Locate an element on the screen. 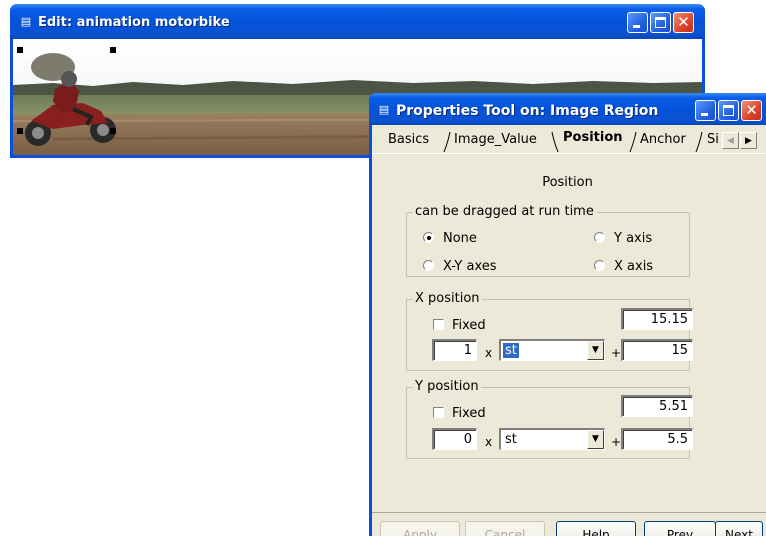 The image size is (766, 536). radio-x-axis: X axis is located at coordinates (623, 266).